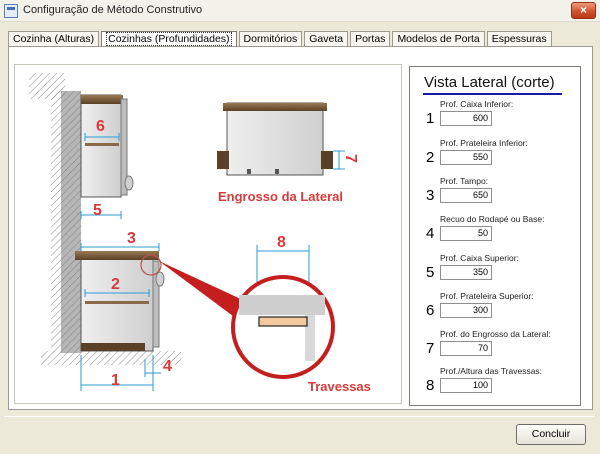 The width and height of the screenshot is (600, 454). What do you see at coordinates (249, 171) in the screenshot?
I see `lateral-foot-left` at bounding box center [249, 171].